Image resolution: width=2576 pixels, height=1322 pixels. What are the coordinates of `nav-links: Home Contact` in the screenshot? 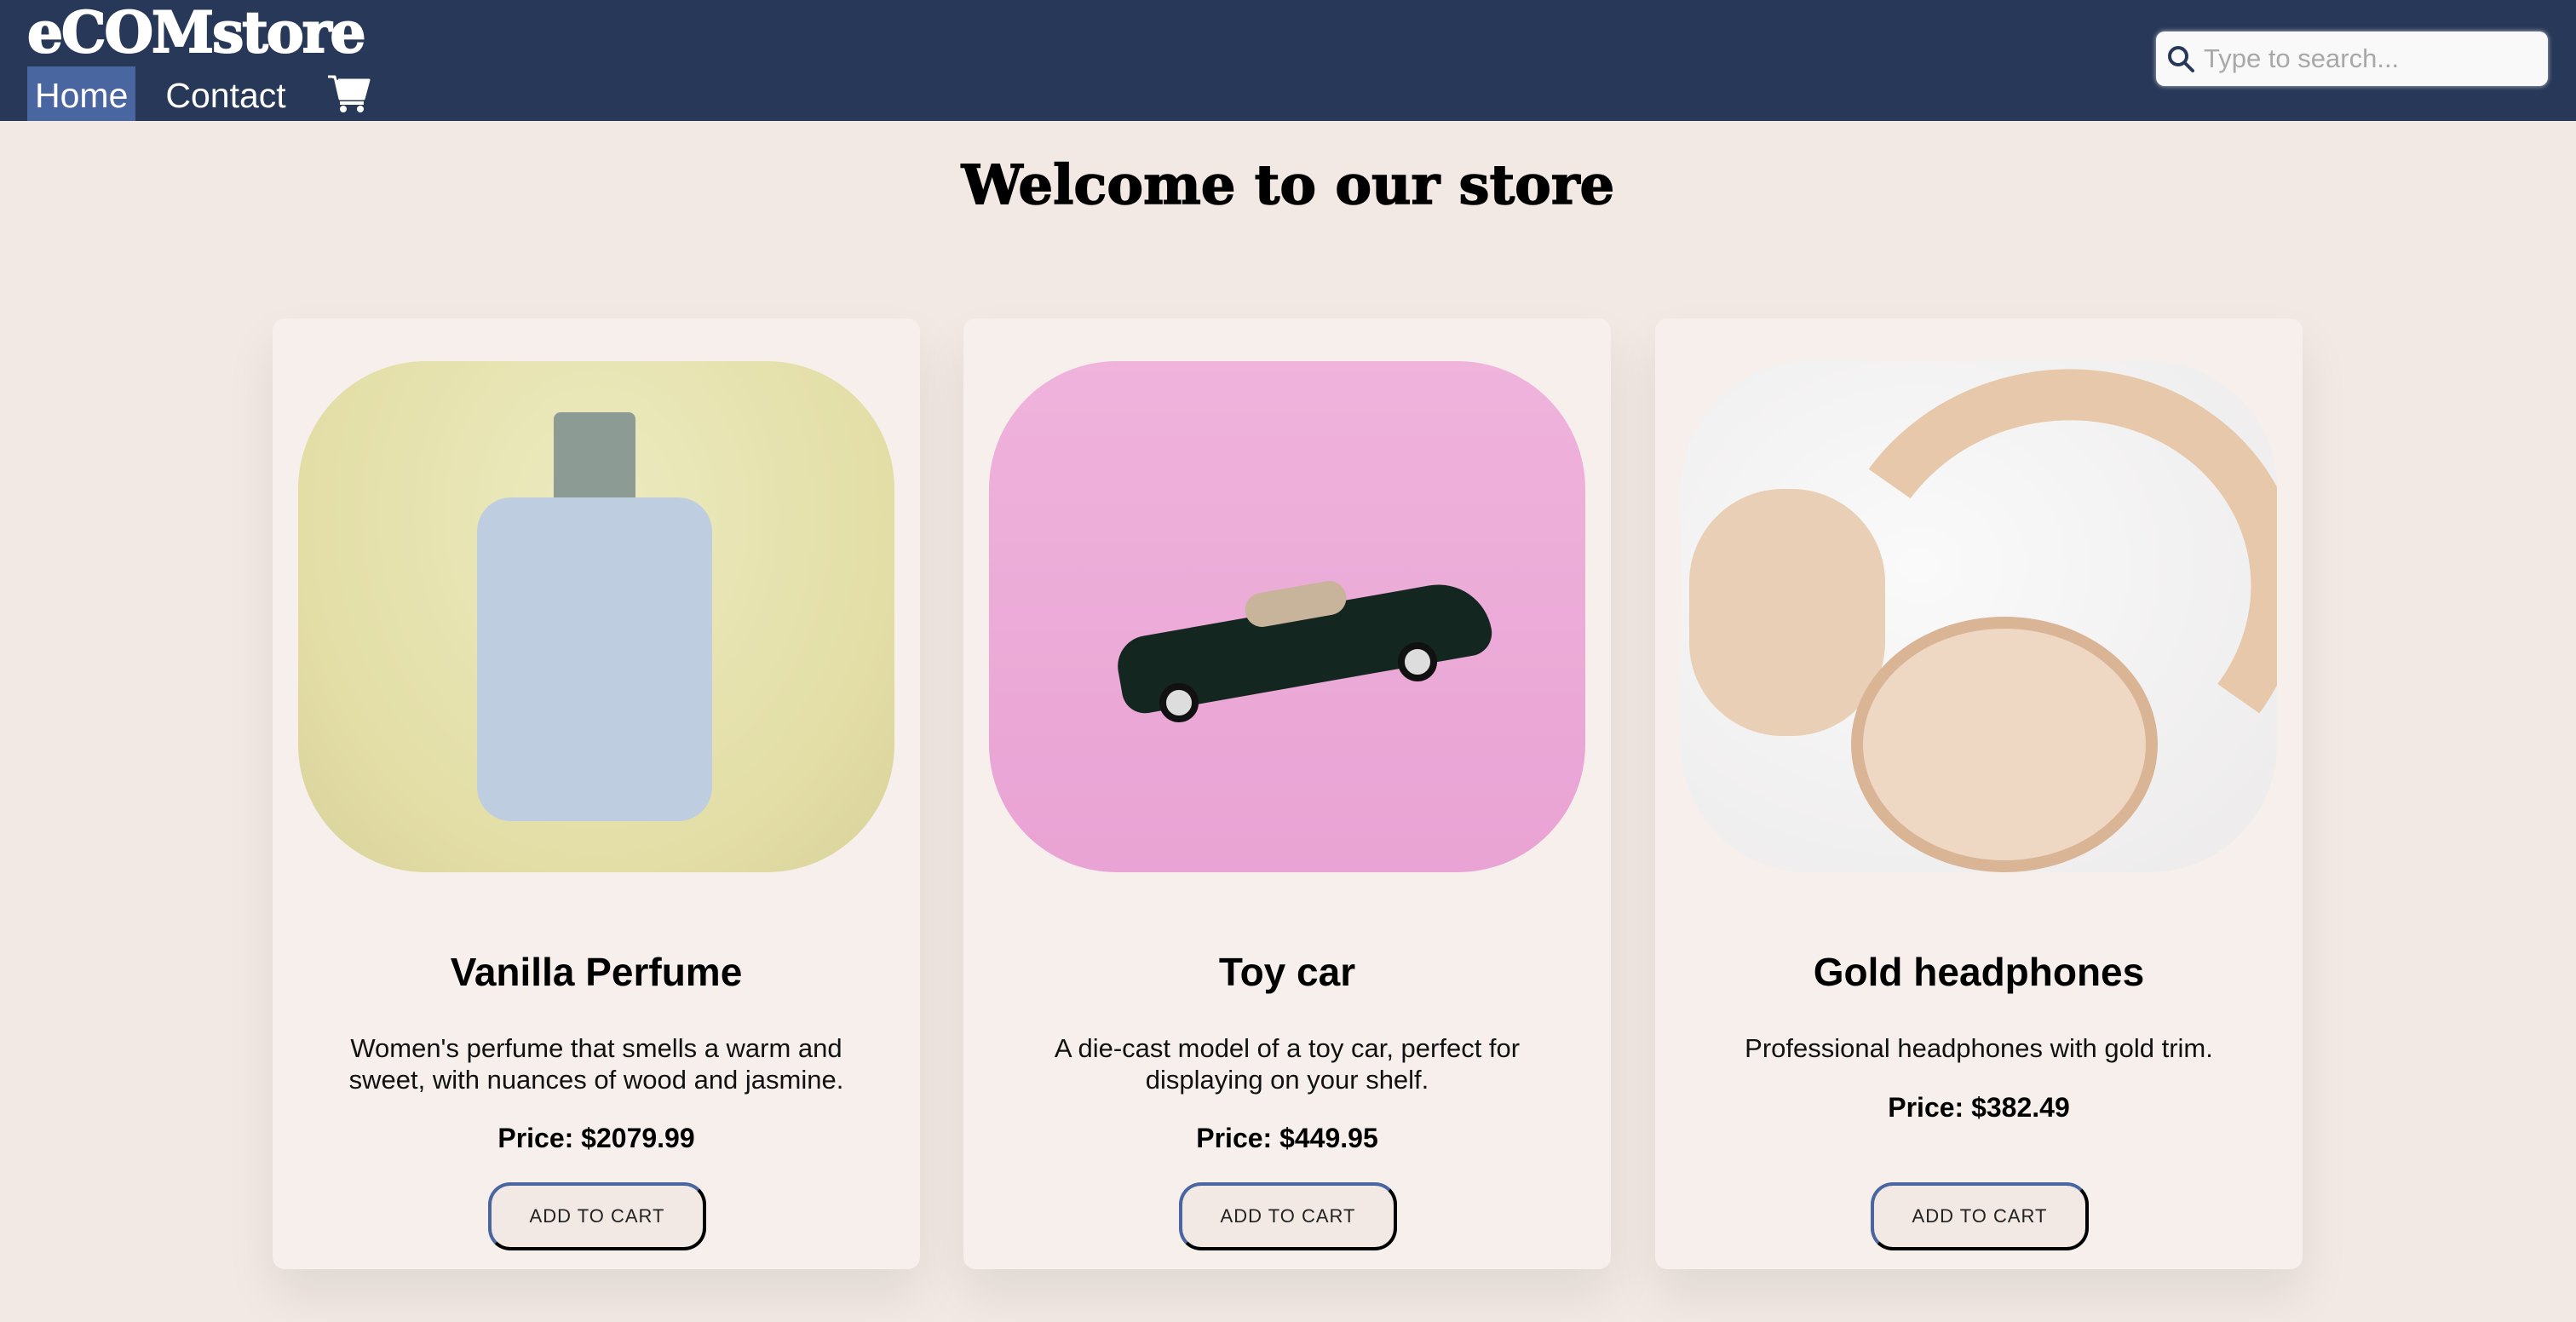 It's located at (199, 93).